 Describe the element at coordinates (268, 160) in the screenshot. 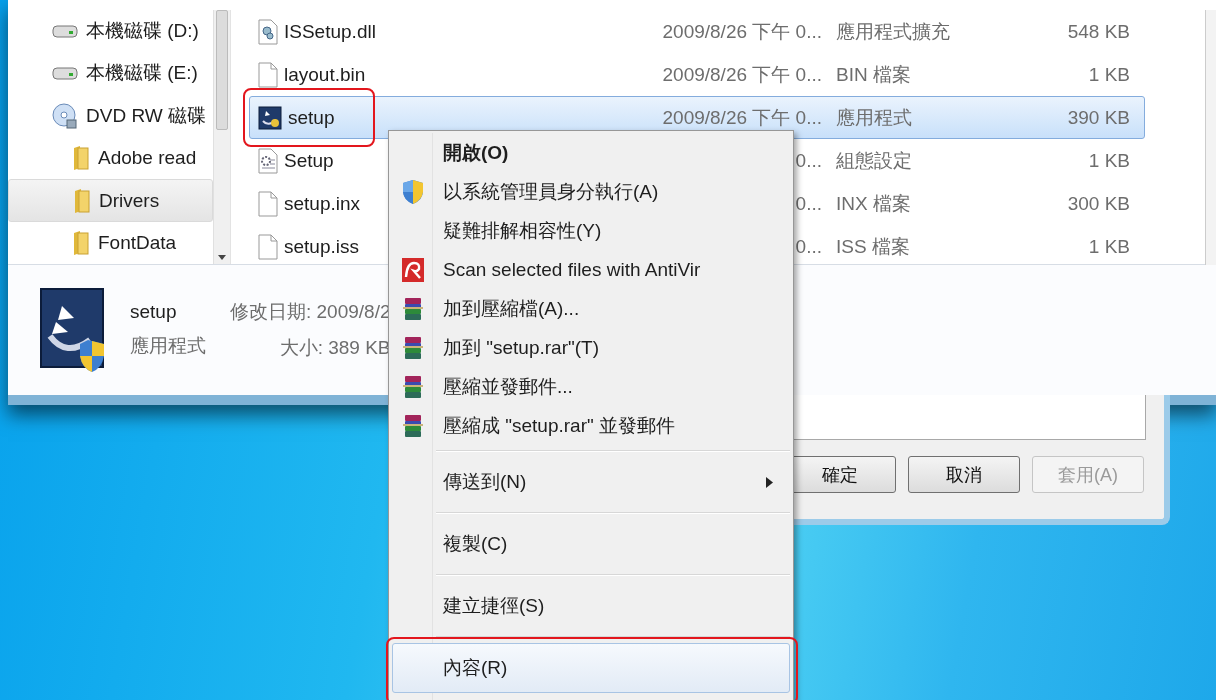

I see `settings-file-icon` at that location.